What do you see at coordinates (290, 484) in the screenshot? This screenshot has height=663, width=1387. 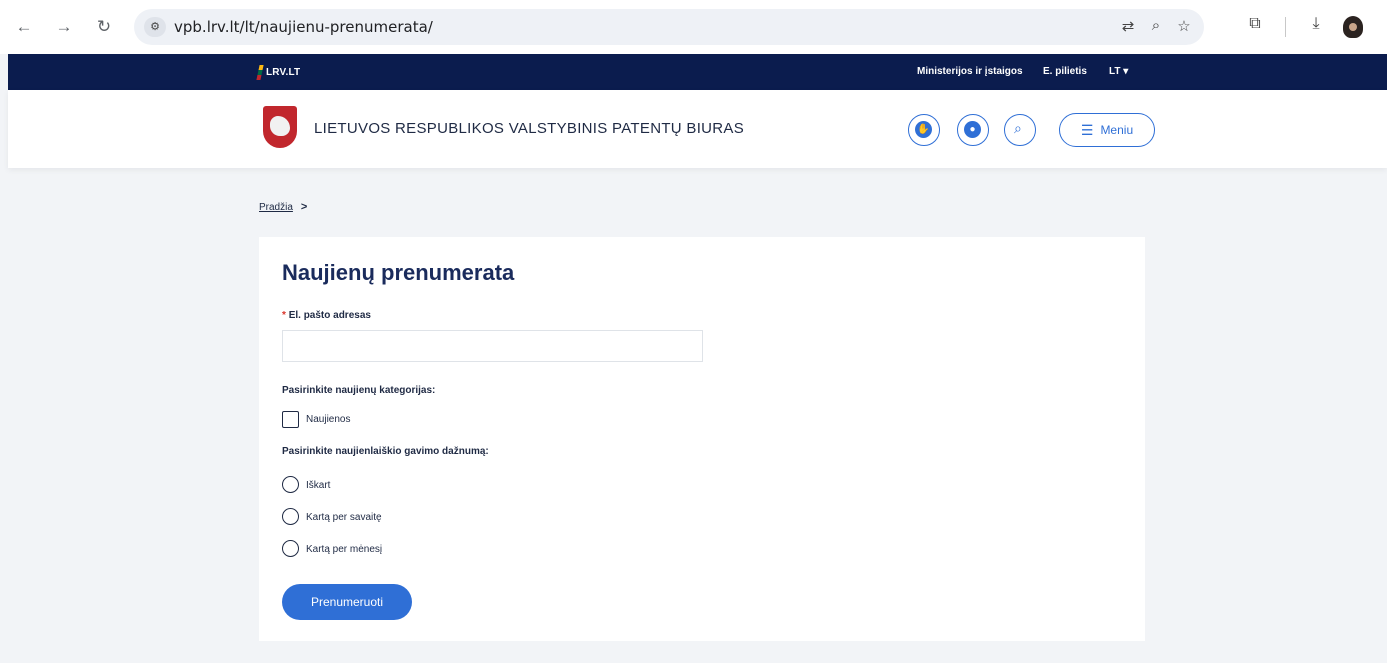 I see `frequency-radio-immediately` at bounding box center [290, 484].